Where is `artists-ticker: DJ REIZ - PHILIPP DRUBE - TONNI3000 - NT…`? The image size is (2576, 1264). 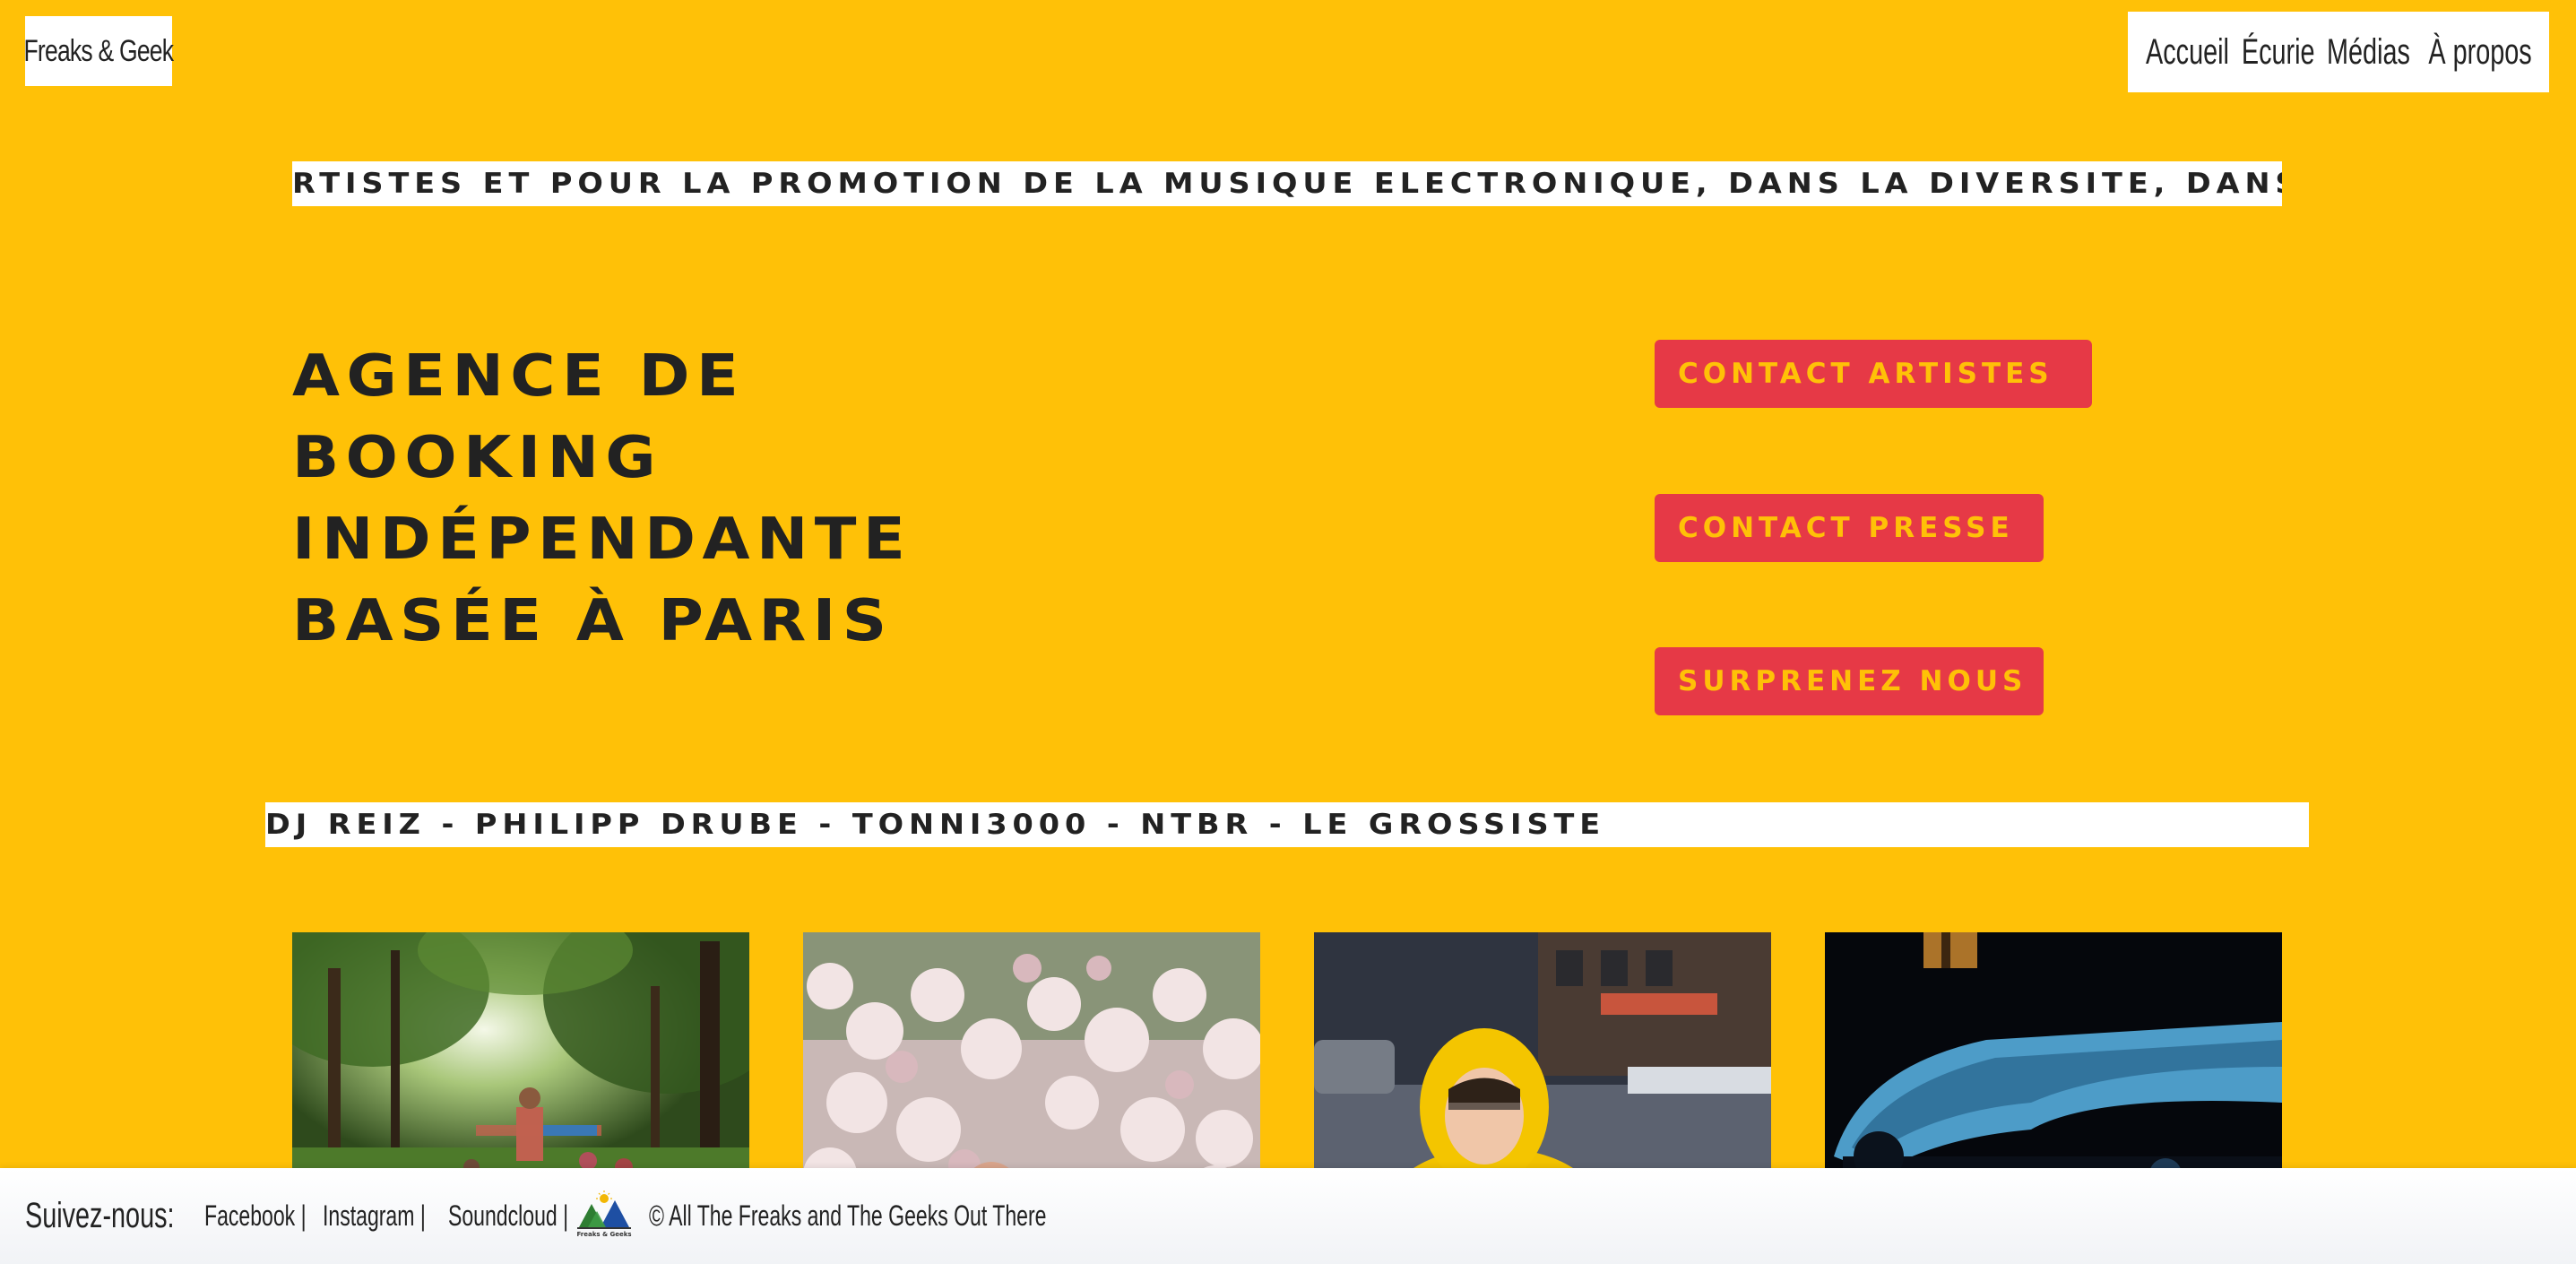 artists-ticker: DJ REIZ - PHILIPP DRUBE - TONNI3000 - NT… is located at coordinates (1287, 824).